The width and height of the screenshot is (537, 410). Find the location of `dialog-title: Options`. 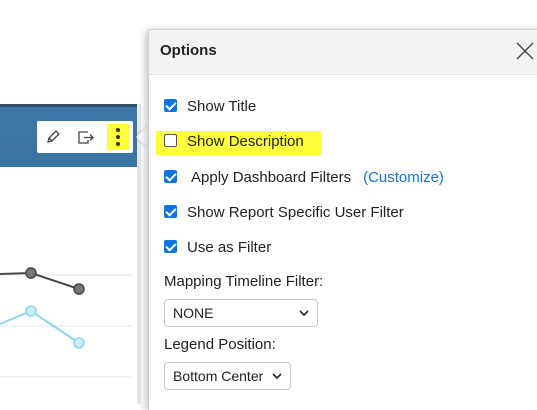

dialog-title: Options is located at coordinates (188, 50).